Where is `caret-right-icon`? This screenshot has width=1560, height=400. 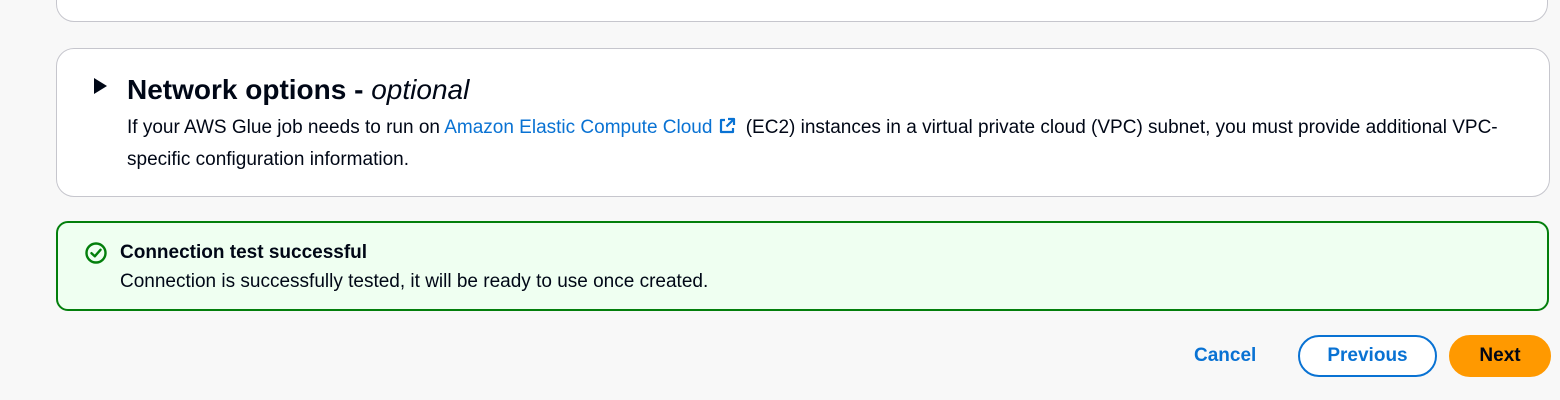
caret-right-icon is located at coordinates (100, 86).